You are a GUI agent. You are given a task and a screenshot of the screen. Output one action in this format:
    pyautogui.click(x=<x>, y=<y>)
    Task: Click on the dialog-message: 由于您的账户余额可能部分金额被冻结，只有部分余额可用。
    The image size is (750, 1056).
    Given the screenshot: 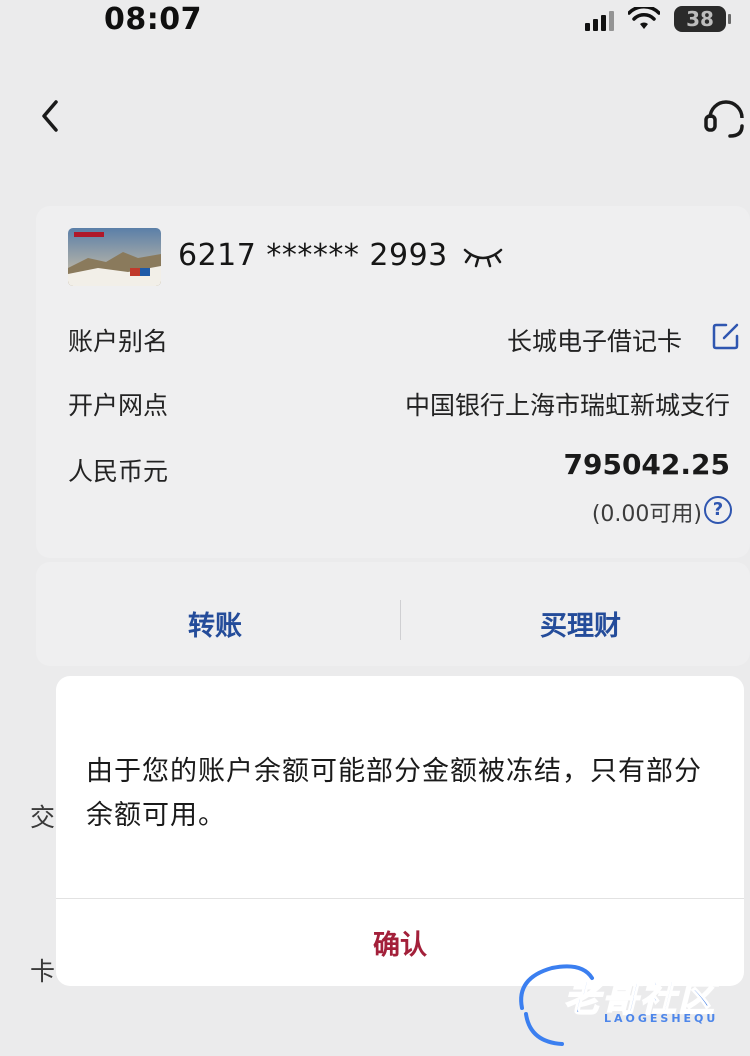 What is the action you would take?
    pyautogui.click(x=394, y=793)
    